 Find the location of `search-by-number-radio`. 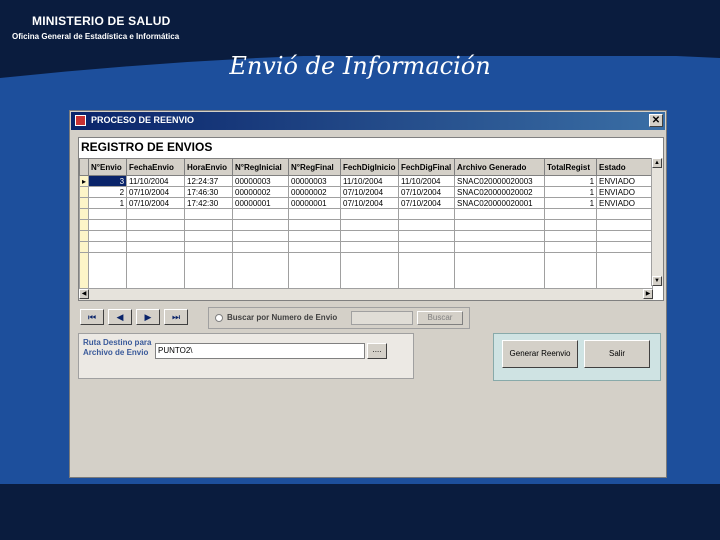

search-by-number-radio is located at coordinates (219, 318).